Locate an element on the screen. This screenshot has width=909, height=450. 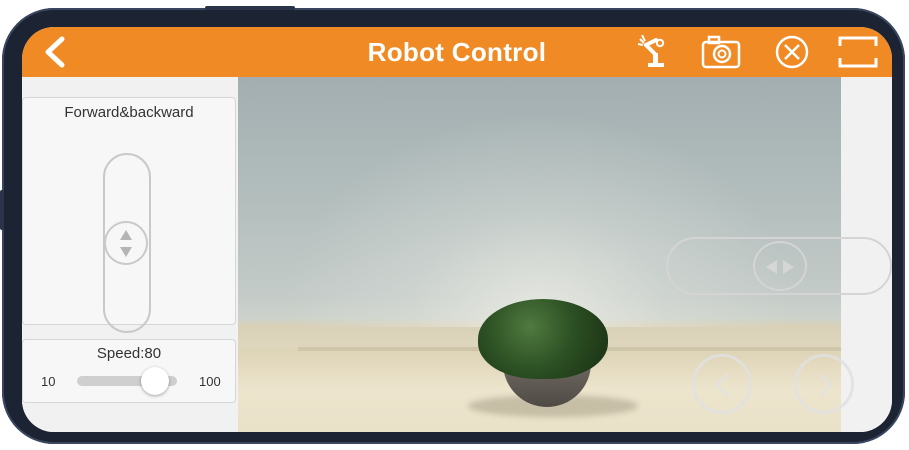
forward-backward-label: Forward&backward is located at coordinates (129, 112).